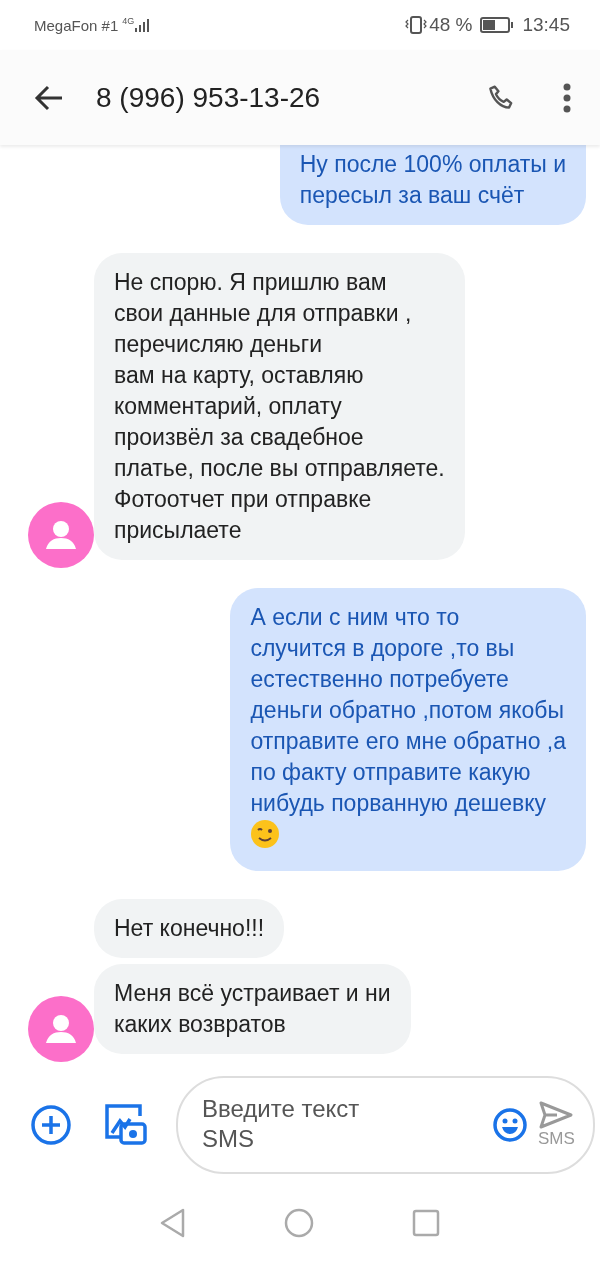  Describe the element at coordinates (546, 25) in the screenshot. I see `clock: 13:45` at that location.